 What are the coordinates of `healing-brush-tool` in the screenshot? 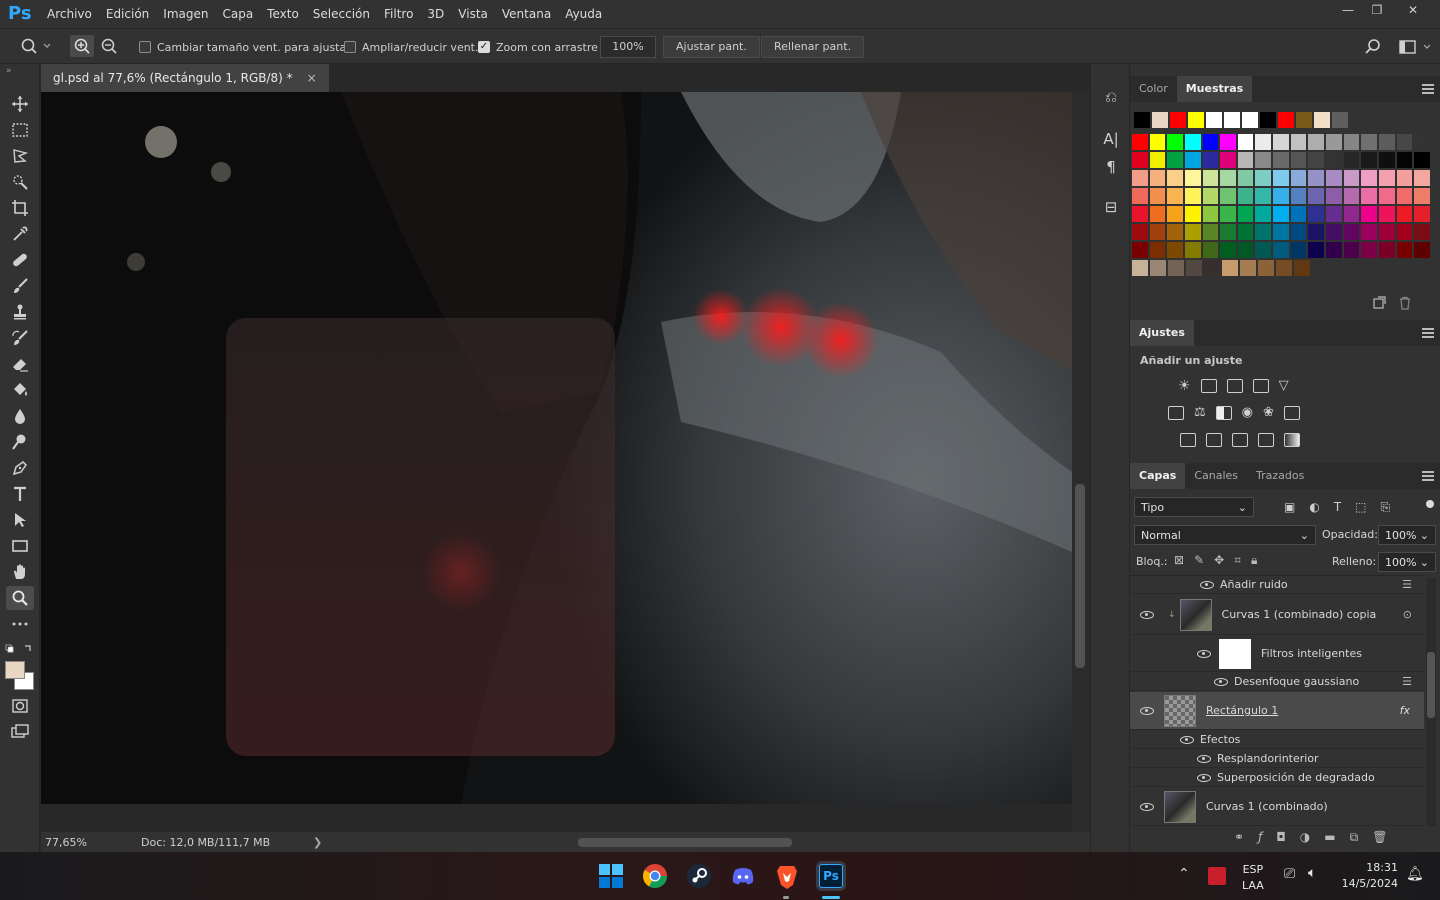 It's located at (20, 260).